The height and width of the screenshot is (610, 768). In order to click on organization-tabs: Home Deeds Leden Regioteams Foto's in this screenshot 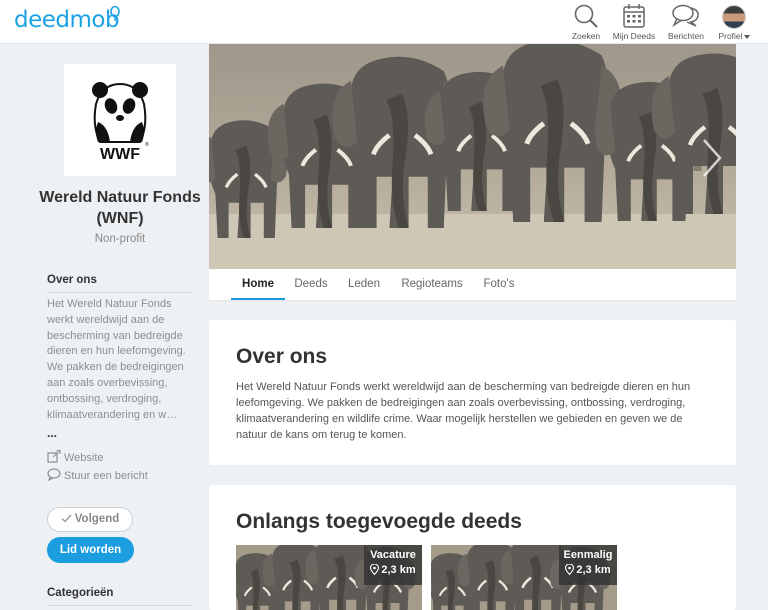, I will do `click(472, 285)`.